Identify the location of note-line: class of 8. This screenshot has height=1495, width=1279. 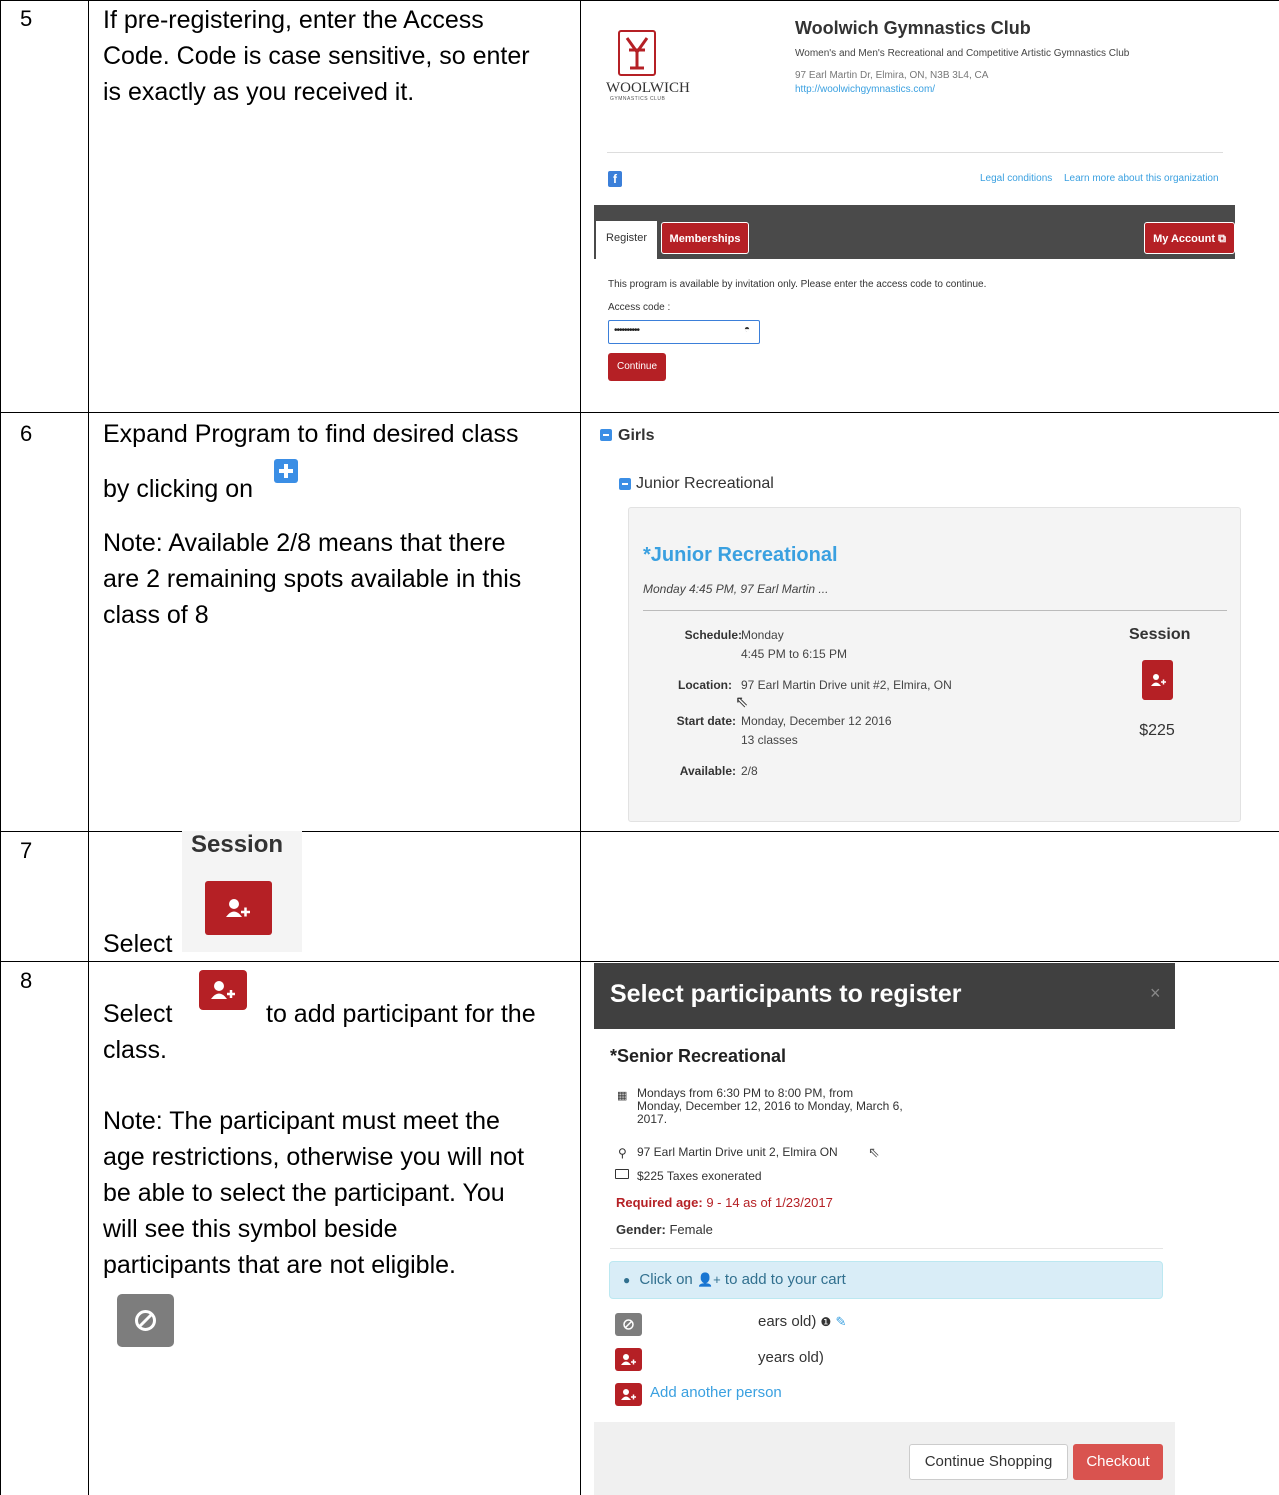
(156, 615).